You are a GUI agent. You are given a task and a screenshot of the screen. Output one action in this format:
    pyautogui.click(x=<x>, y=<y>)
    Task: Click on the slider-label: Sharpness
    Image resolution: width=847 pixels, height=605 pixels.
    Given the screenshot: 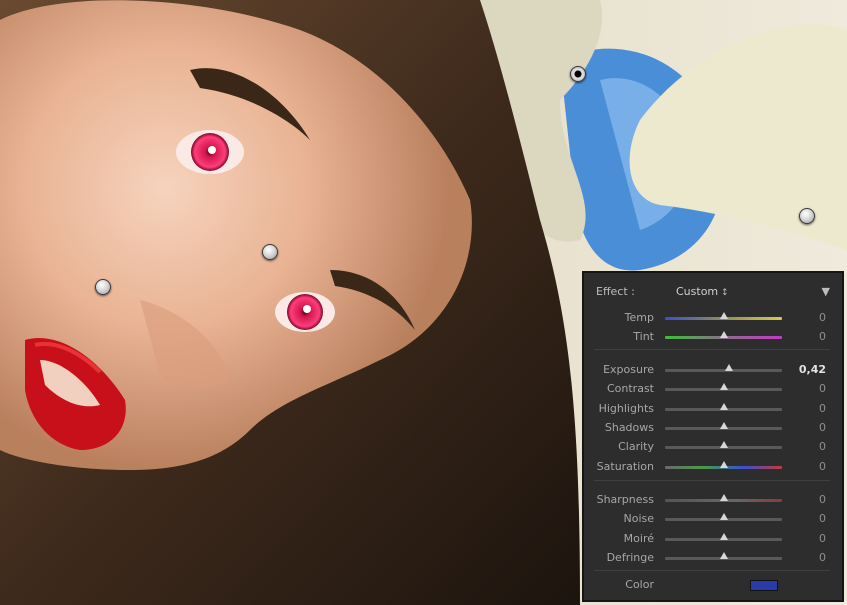 What is the action you would take?
    pyautogui.click(x=625, y=499)
    